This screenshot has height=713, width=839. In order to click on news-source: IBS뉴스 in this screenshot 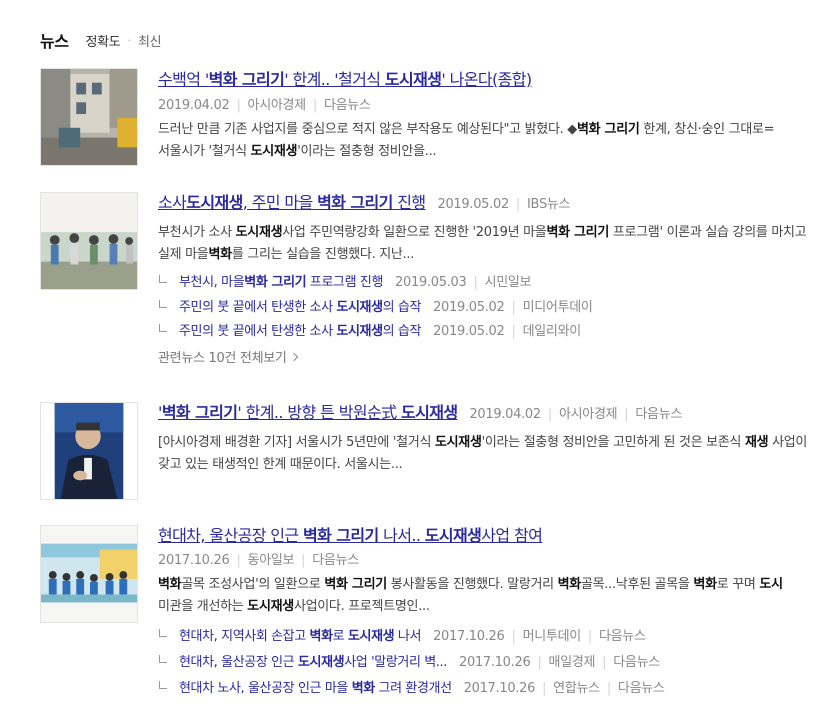, I will do `click(549, 204)`.